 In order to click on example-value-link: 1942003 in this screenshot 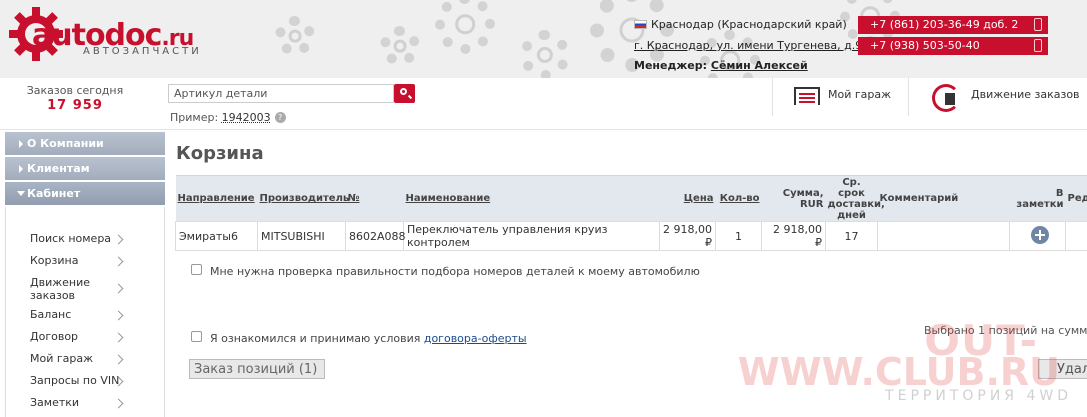, I will do `click(246, 117)`.